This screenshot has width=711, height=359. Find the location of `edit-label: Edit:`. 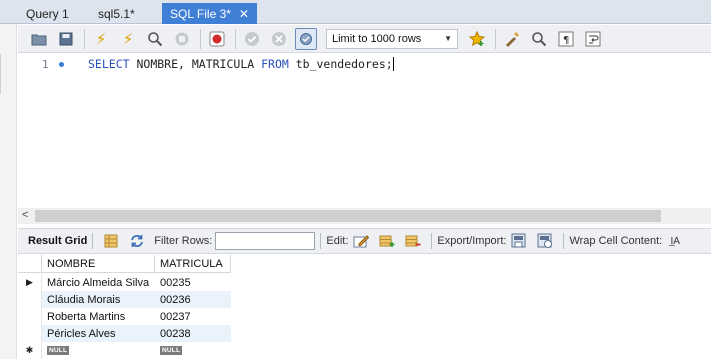

edit-label: Edit: is located at coordinates (337, 241).